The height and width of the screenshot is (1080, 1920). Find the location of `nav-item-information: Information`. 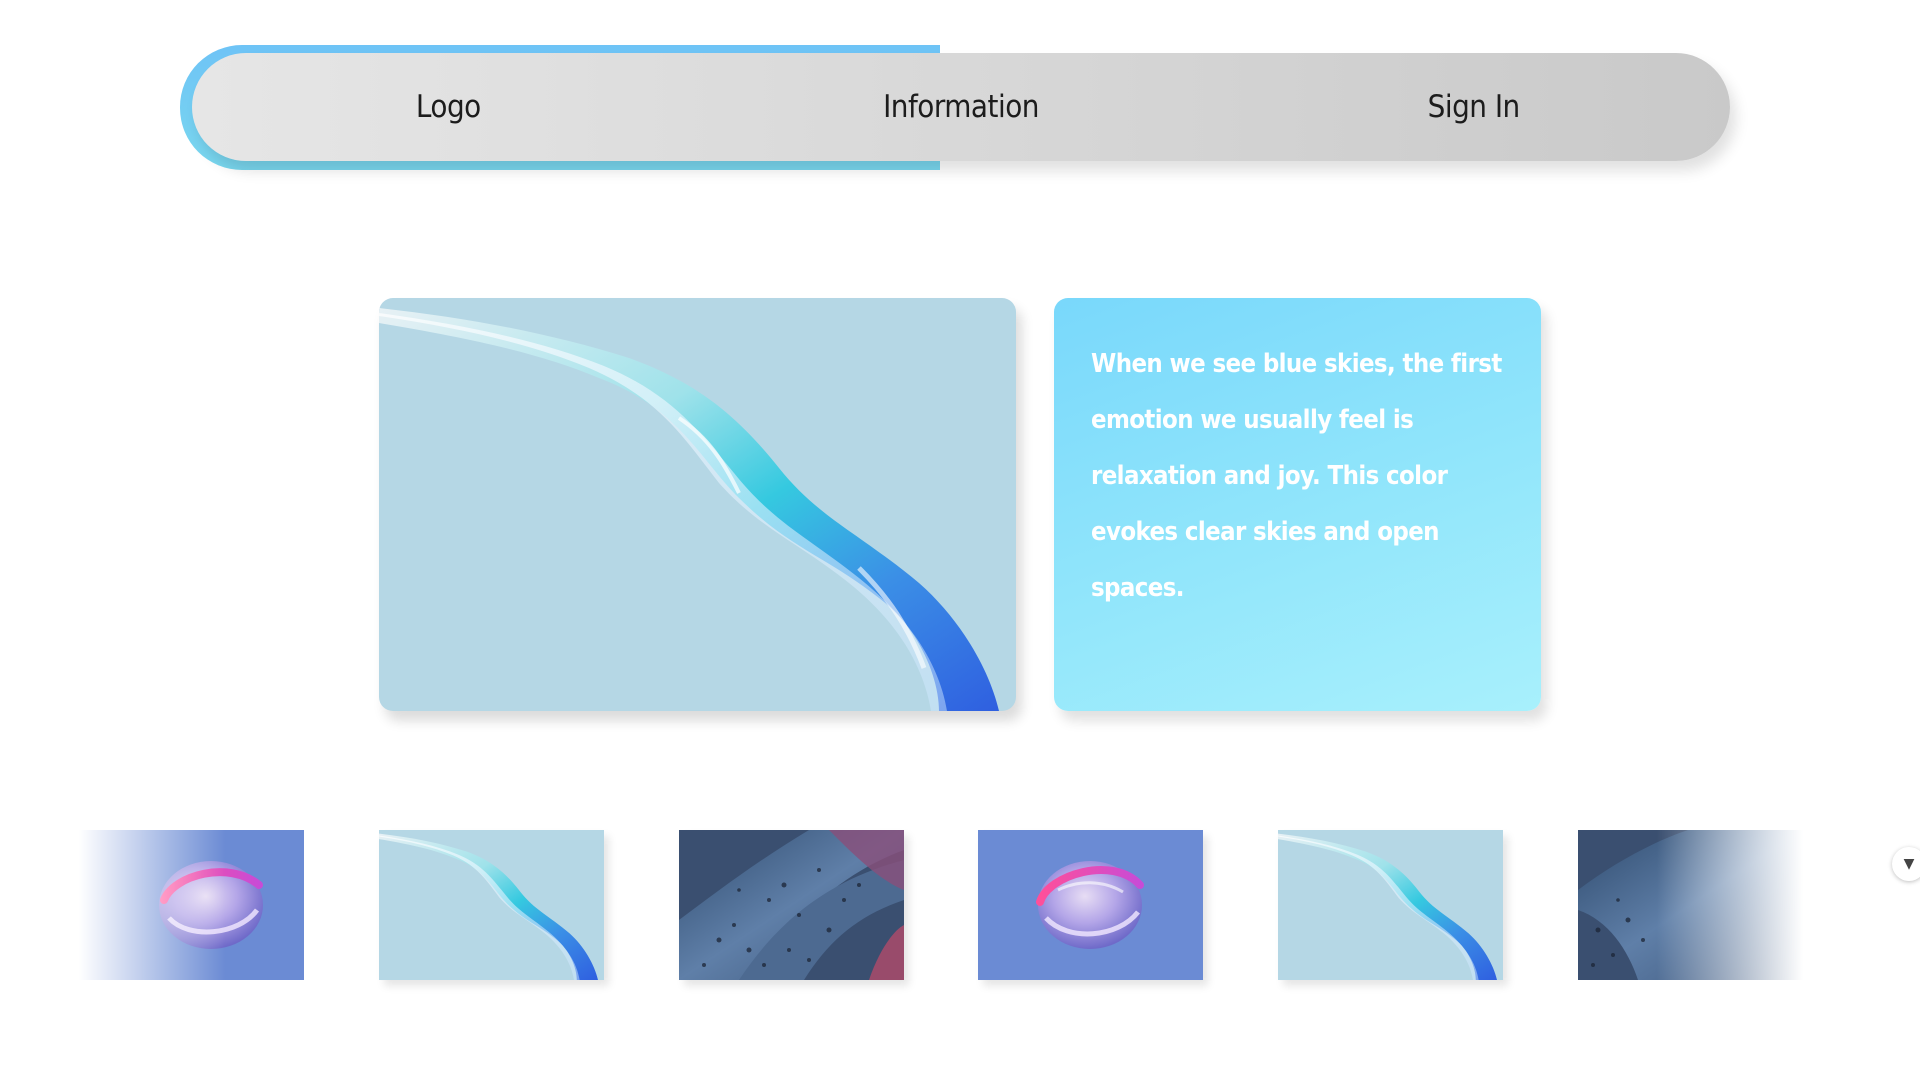

nav-item-information: Information is located at coordinates (961, 107).